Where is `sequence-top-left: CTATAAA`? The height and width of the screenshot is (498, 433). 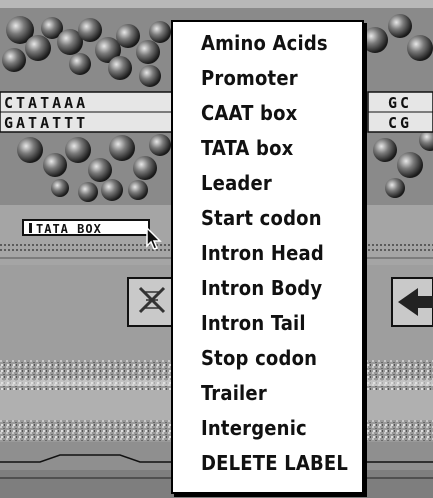
sequence-top-left: CTATAAA is located at coordinates (46, 103).